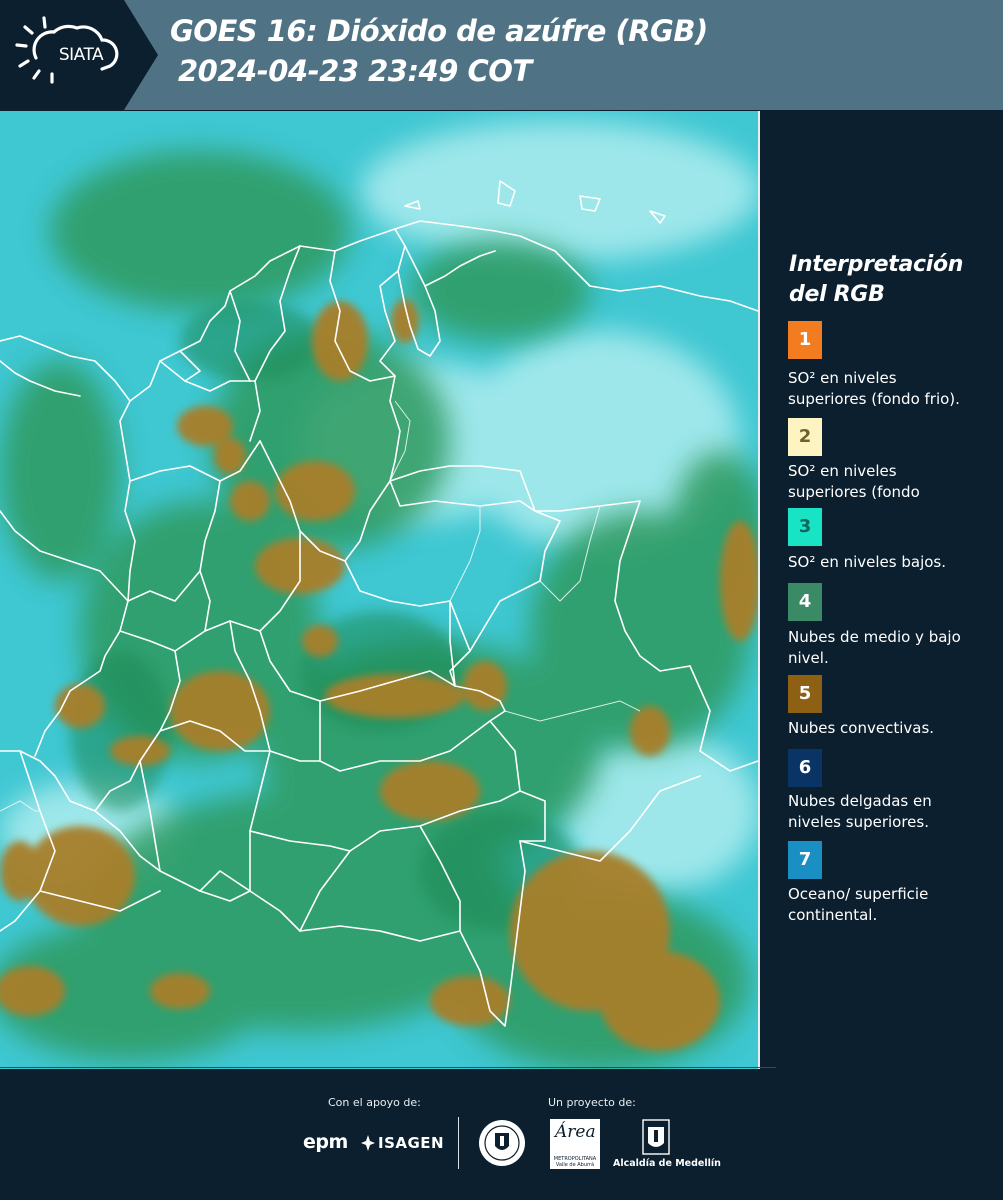 The width and height of the screenshot is (1003, 1200). I want to click on project-caption: Un proyecto de:, so click(592, 1102).